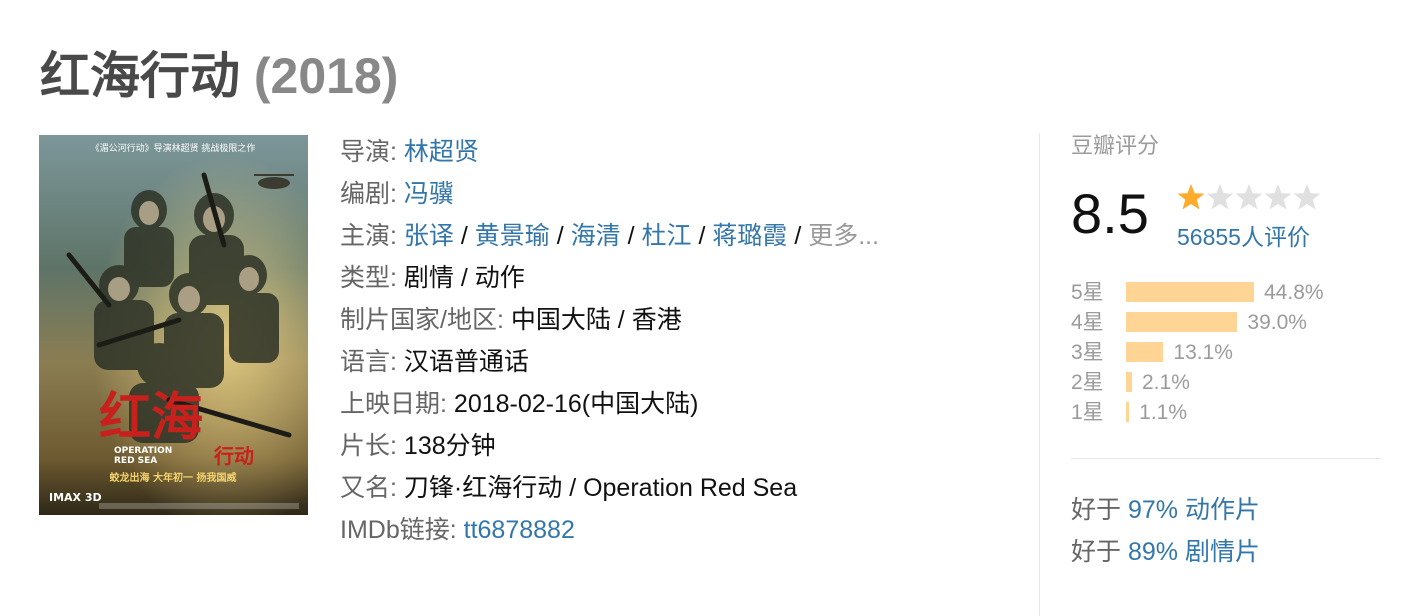  I want to click on distribution-percent: 39.0%, so click(1277, 322).